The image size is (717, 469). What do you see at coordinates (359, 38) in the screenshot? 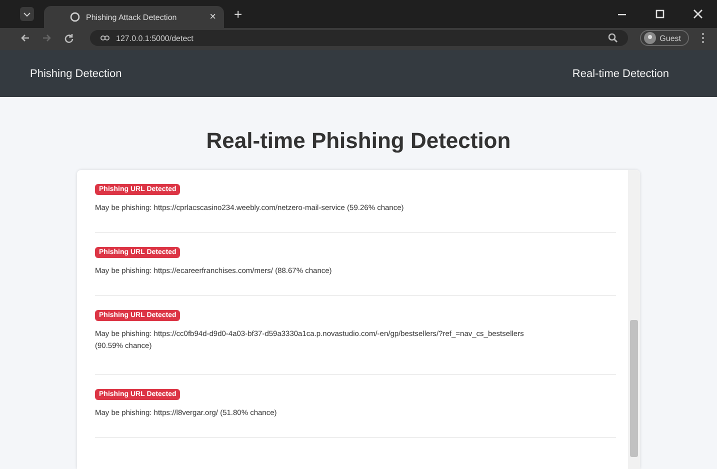
I see `address-bar: 127.0.0.1:5000/detect` at bounding box center [359, 38].